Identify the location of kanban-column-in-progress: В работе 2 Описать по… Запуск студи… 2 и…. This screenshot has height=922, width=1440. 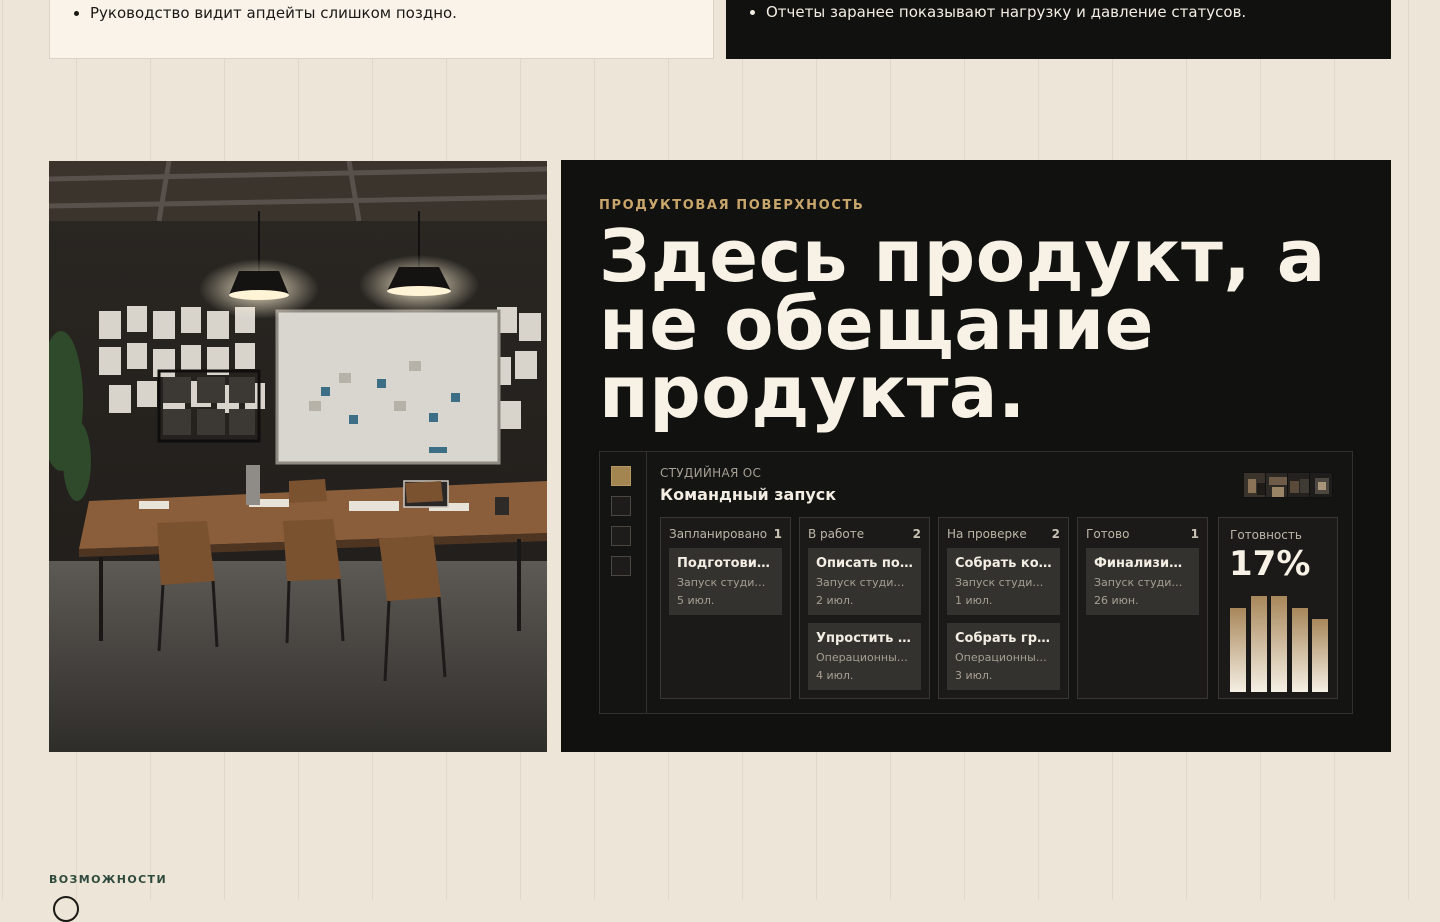
(864, 608).